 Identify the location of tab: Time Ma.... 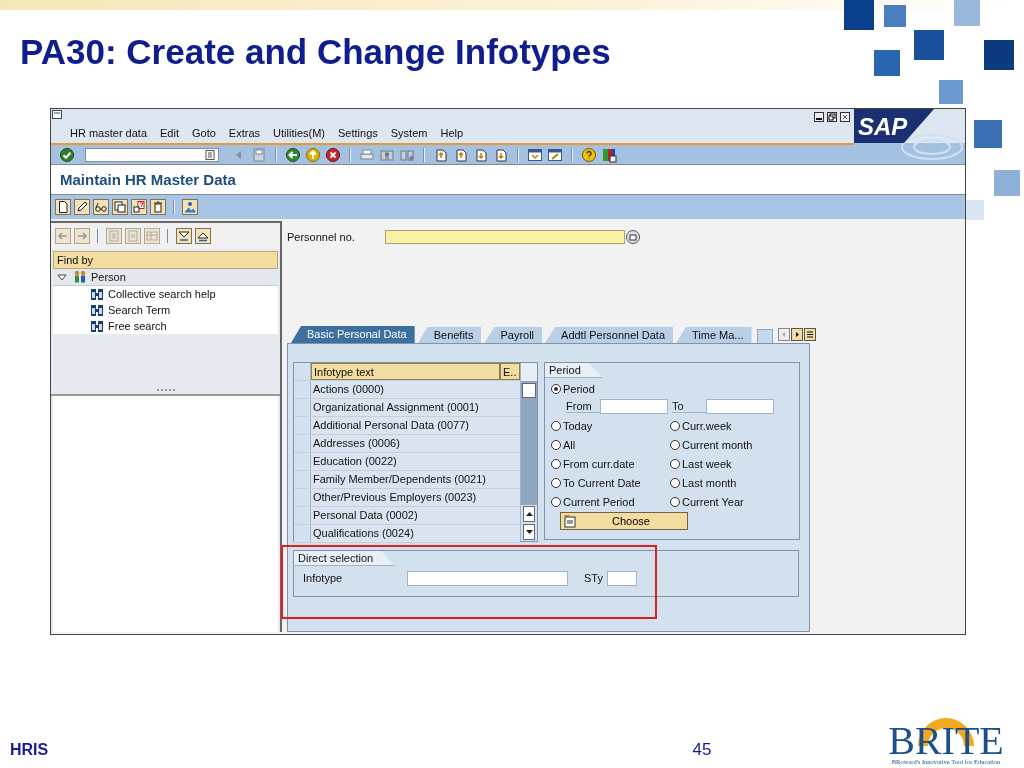
(714, 335).